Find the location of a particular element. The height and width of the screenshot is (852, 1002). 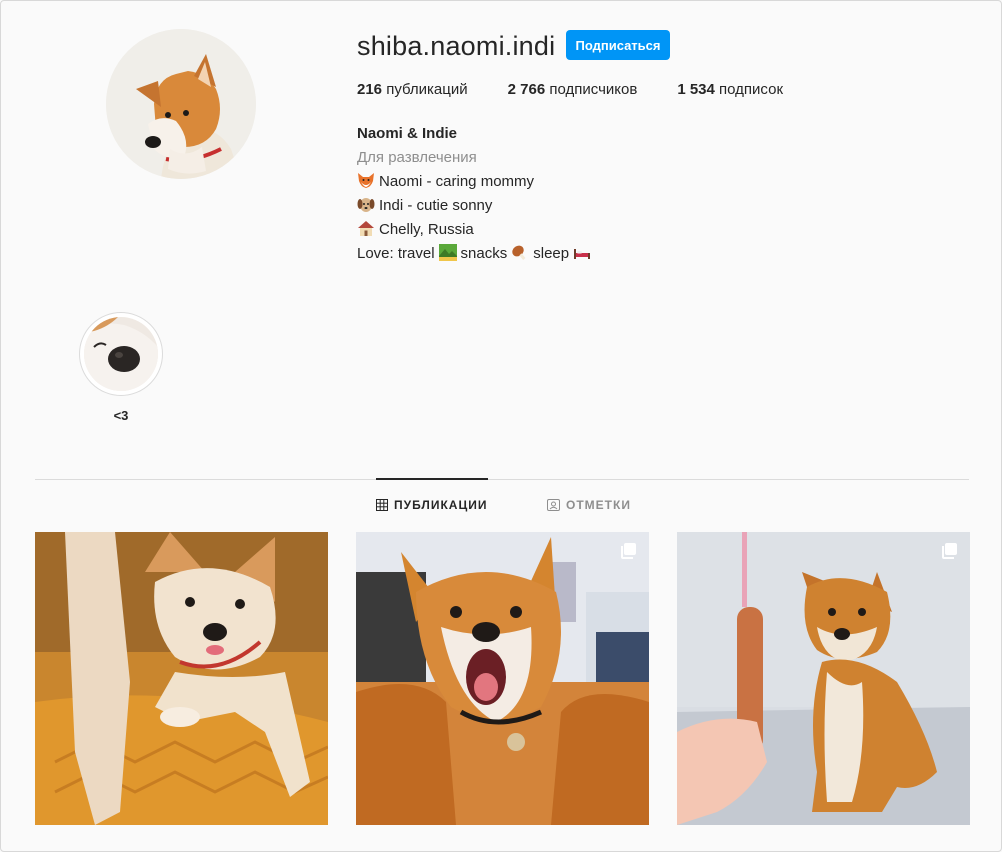

stat-followers: 2 766 подписчиков is located at coordinates (573, 89).